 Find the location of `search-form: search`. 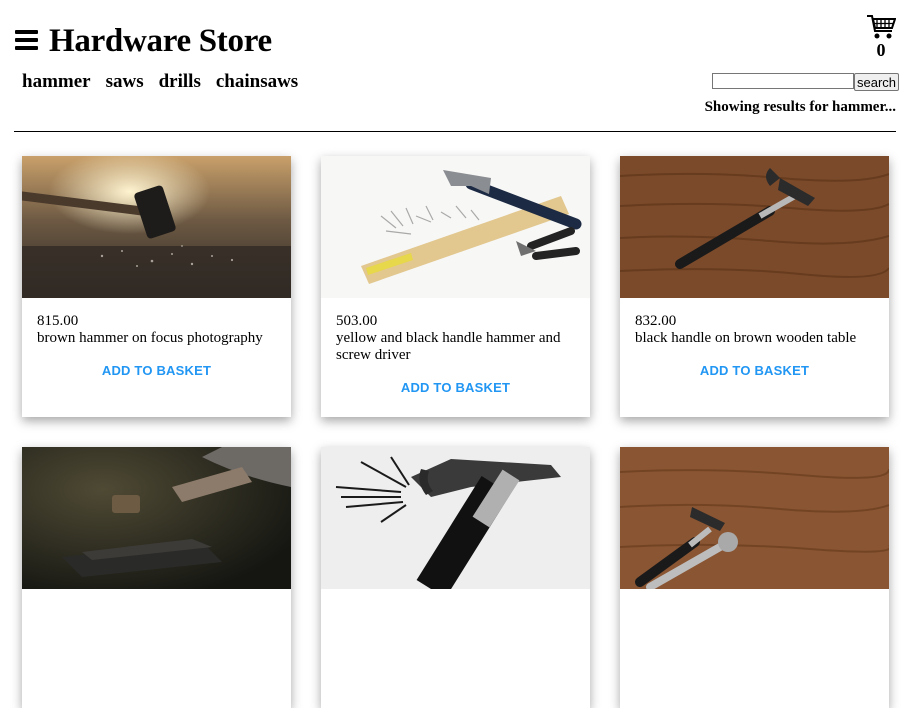

search-form: search is located at coordinates (806, 82).